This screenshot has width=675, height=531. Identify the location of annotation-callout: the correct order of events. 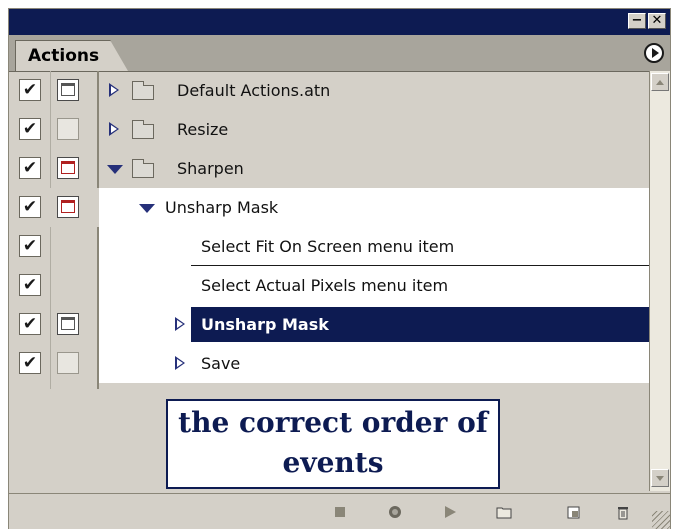
(333, 444).